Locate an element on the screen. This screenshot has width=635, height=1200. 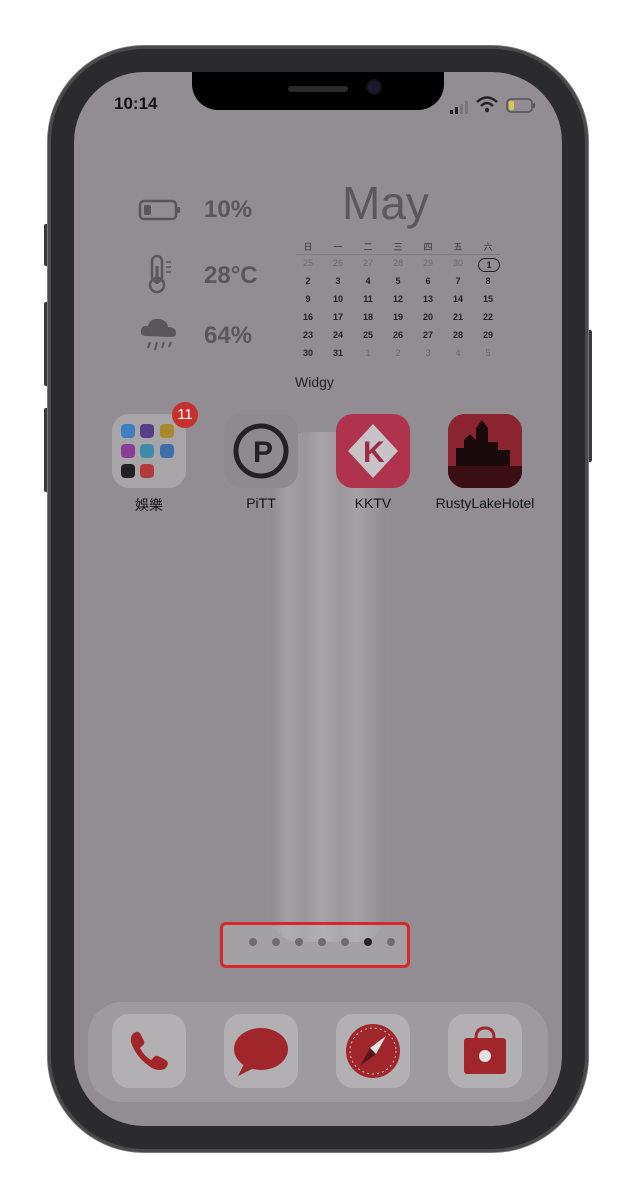
calendar-day: 23 is located at coordinates (307, 335).